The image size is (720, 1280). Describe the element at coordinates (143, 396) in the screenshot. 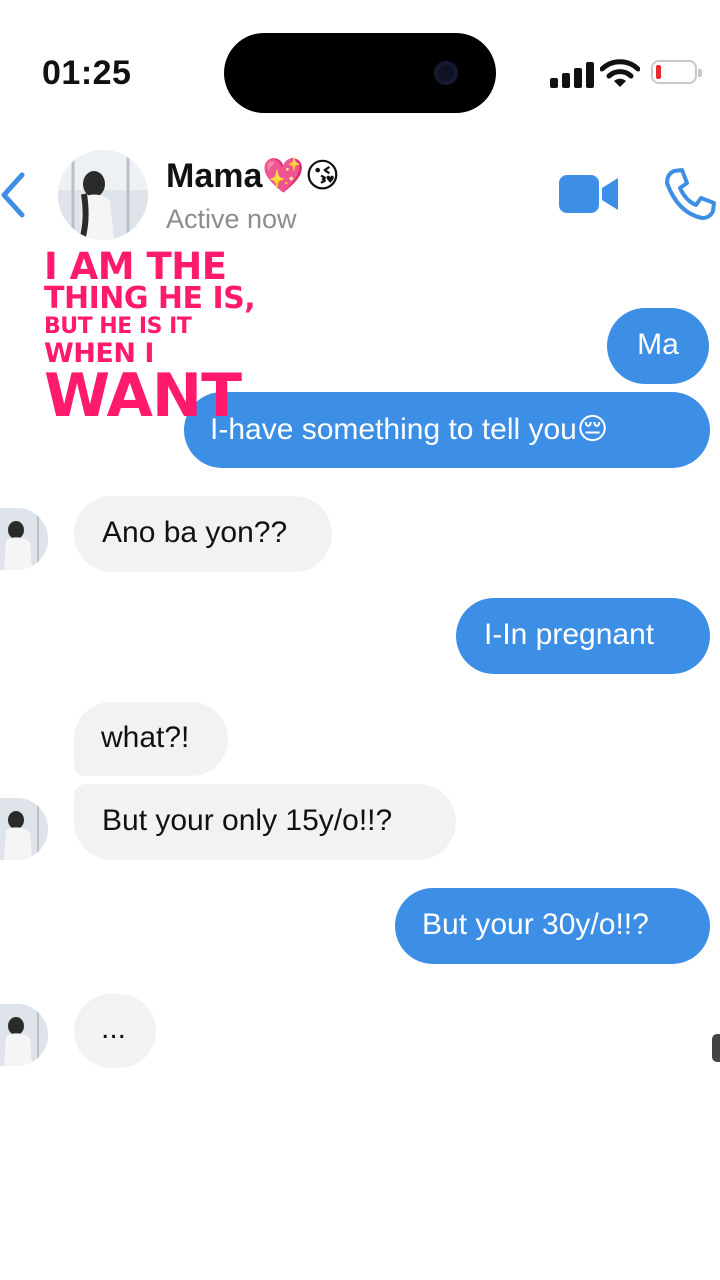

I see `overlay-caption-line: WANT` at that location.